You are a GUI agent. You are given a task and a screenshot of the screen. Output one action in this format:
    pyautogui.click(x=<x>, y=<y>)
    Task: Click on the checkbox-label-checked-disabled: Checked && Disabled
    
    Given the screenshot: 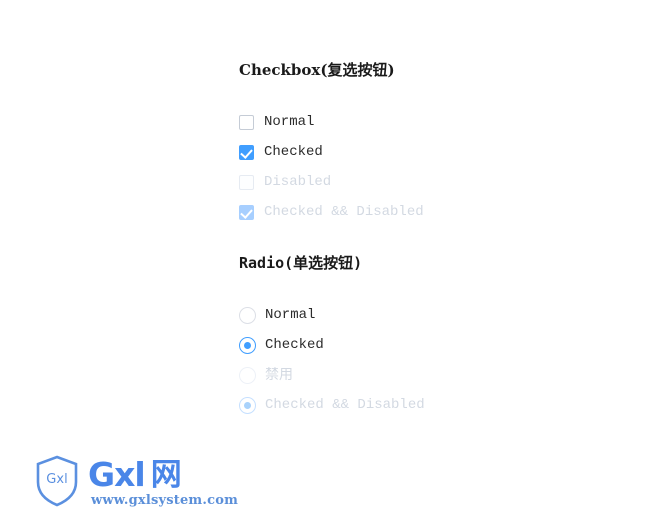 What is the action you would take?
    pyautogui.click(x=344, y=212)
    